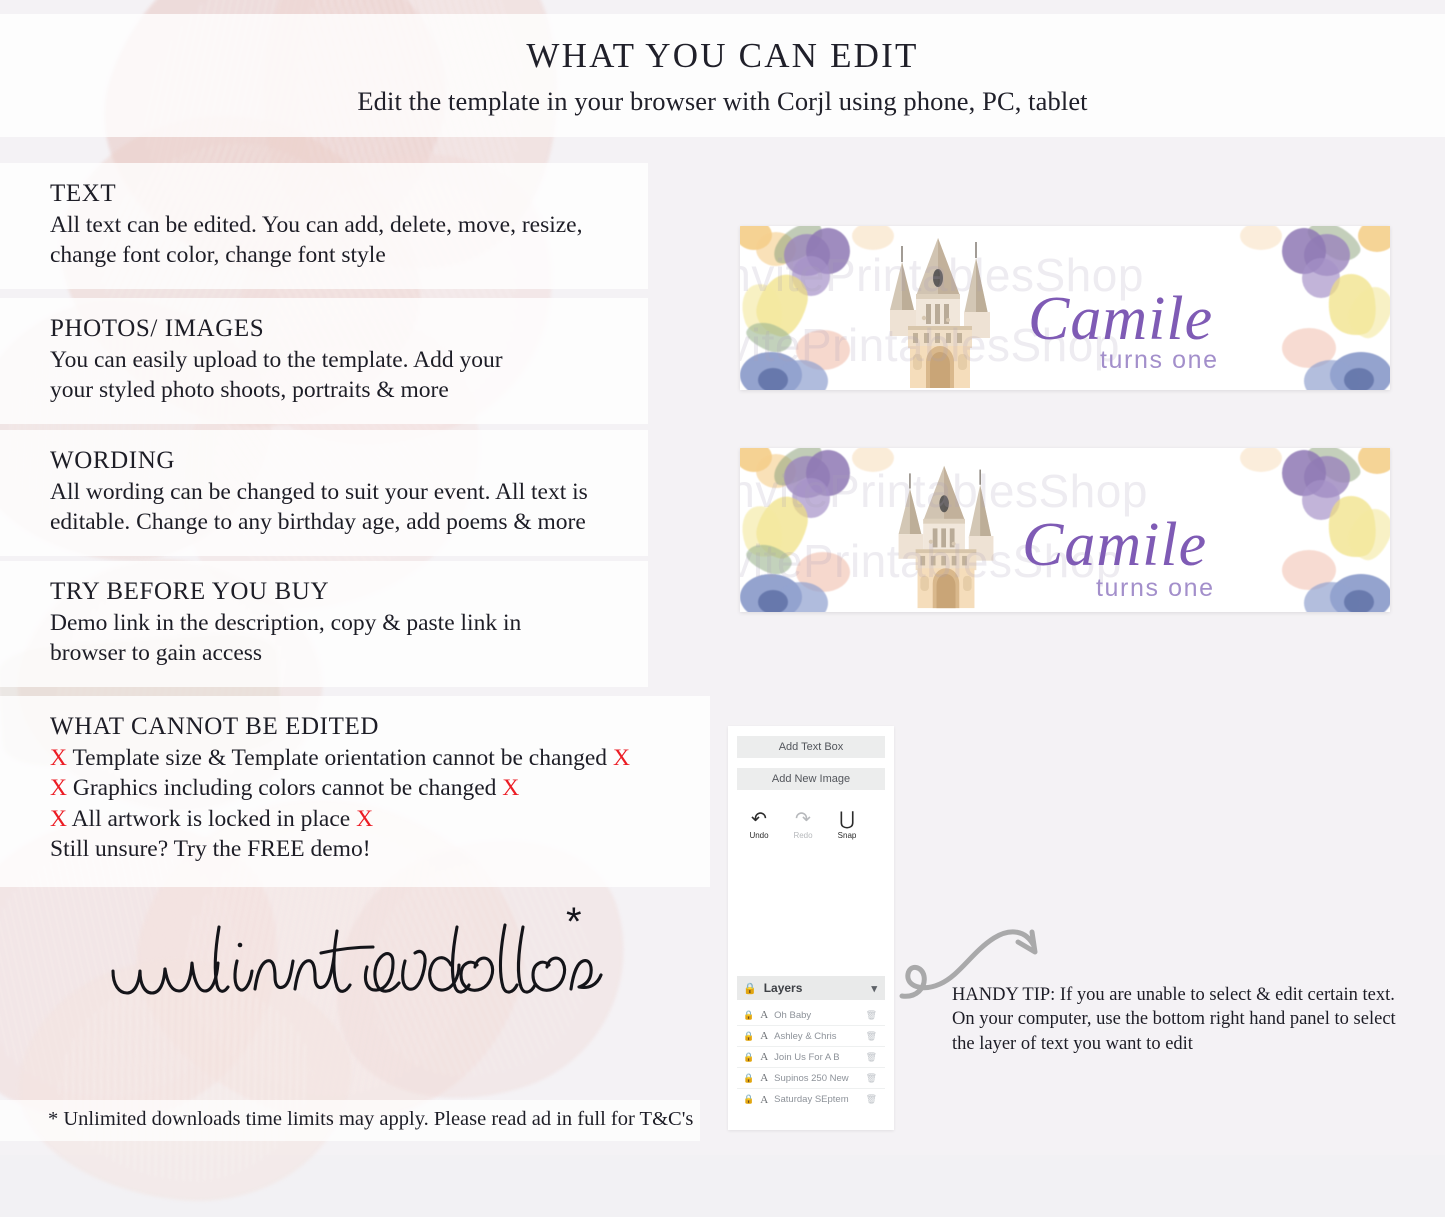 This screenshot has width=1445, height=1217. I want to click on layer-name: Join Us For A B, so click(807, 1057).